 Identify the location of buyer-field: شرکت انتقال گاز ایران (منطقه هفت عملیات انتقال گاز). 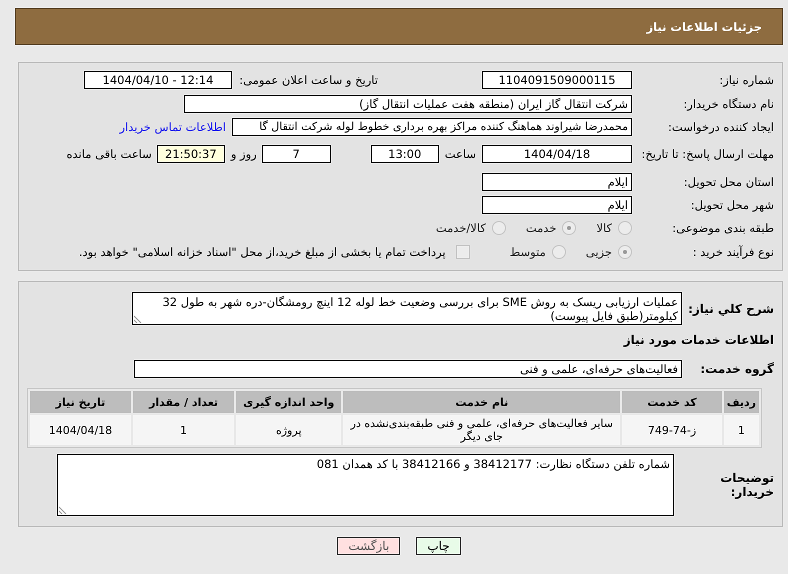
(408, 103).